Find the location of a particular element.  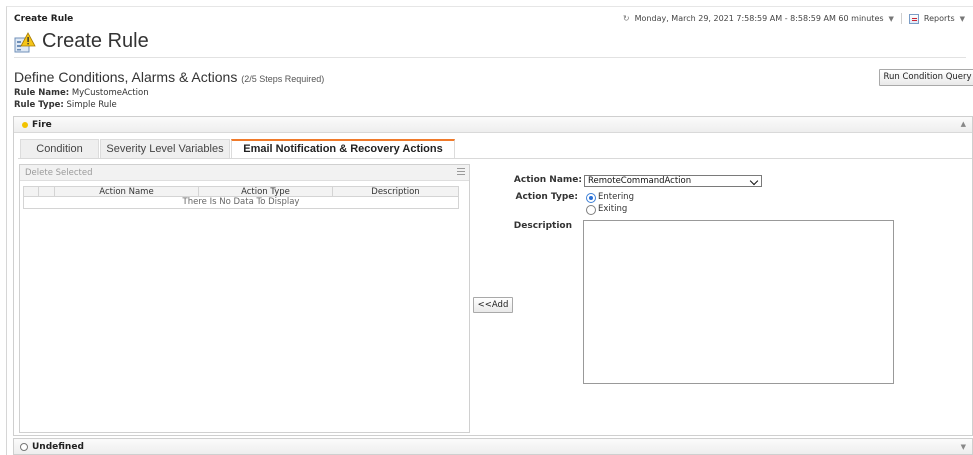

collapse-icon: ▲ is located at coordinates (963, 124).